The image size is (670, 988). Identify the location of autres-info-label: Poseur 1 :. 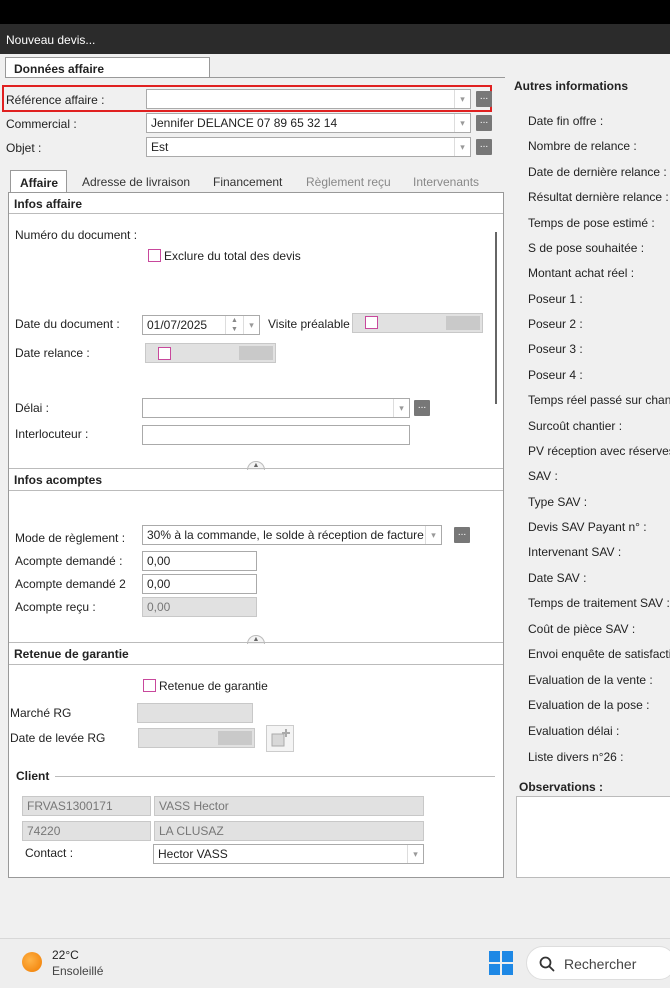
(555, 299).